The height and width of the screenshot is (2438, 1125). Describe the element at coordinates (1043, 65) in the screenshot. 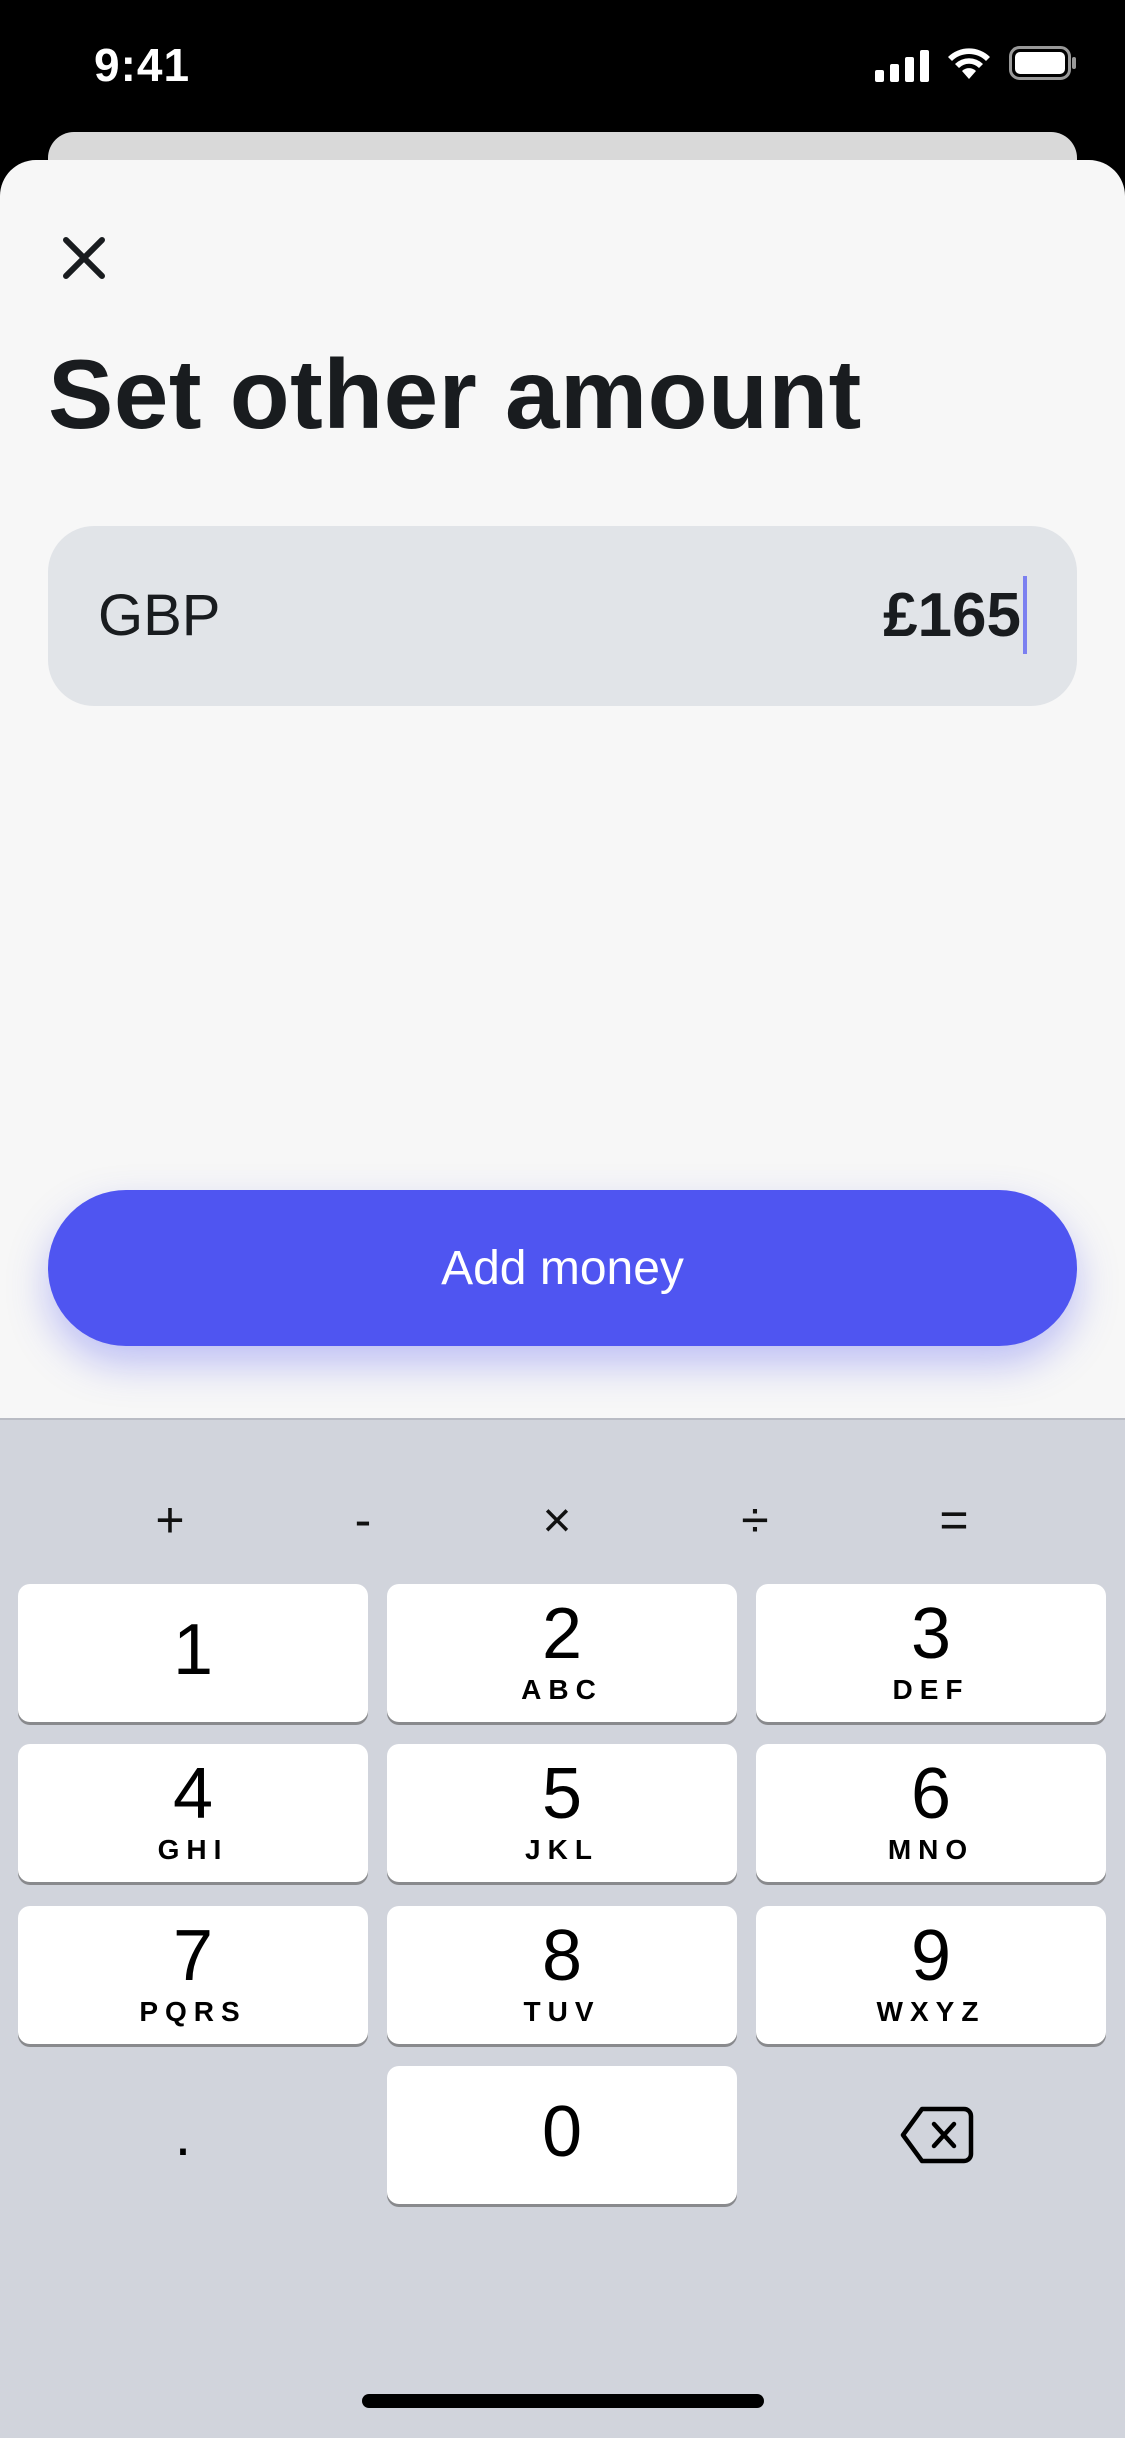

I see `battery-icon` at that location.